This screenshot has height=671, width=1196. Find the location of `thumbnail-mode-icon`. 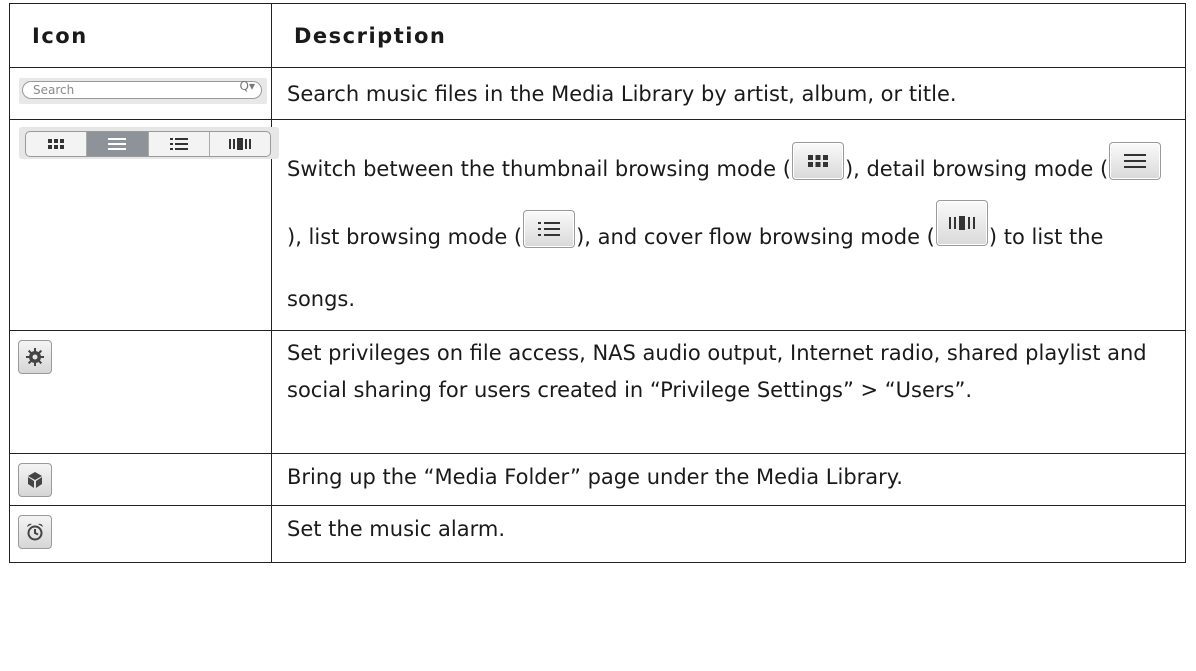

thumbnail-mode-icon is located at coordinates (57, 144).